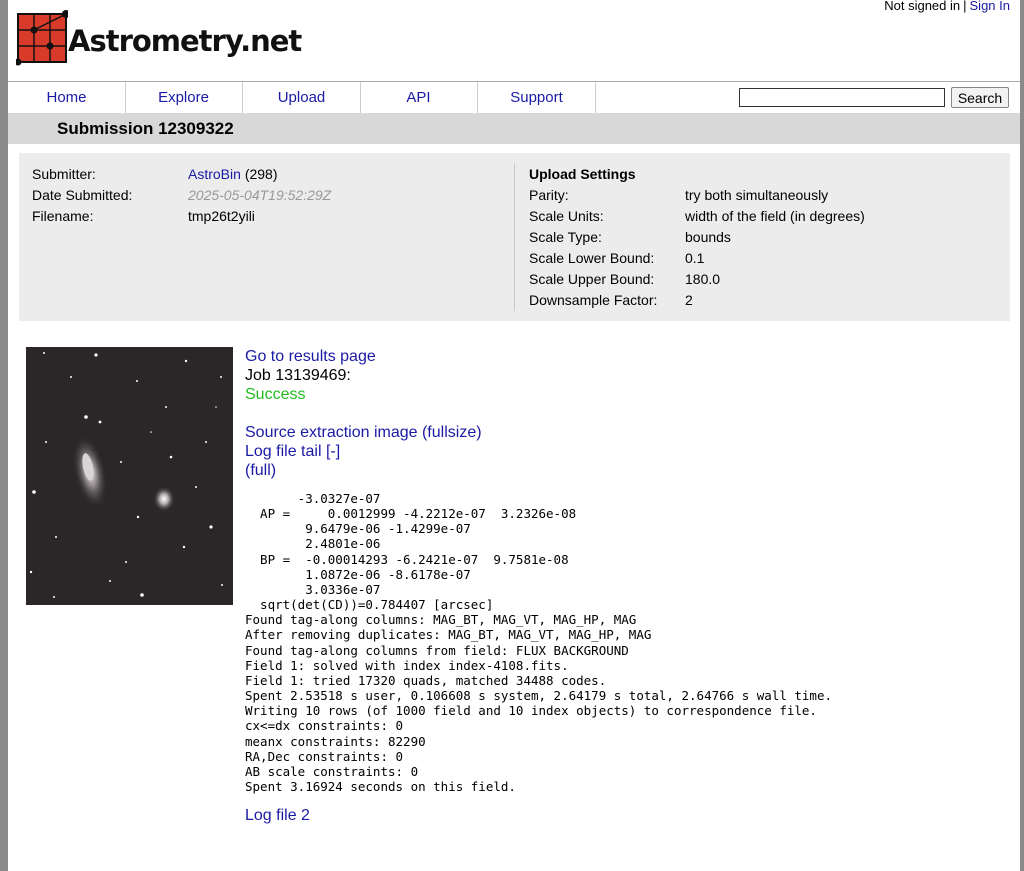 Image resolution: width=1024 pixels, height=871 pixels. Describe the element at coordinates (332, 771) in the screenshot. I see `log-line: AB scale constraints: 0` at that location.